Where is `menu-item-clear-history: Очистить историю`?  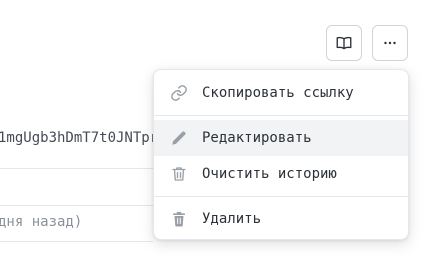
menu-item-clear-history: Очистить историю is located at coordinates (281, 174).